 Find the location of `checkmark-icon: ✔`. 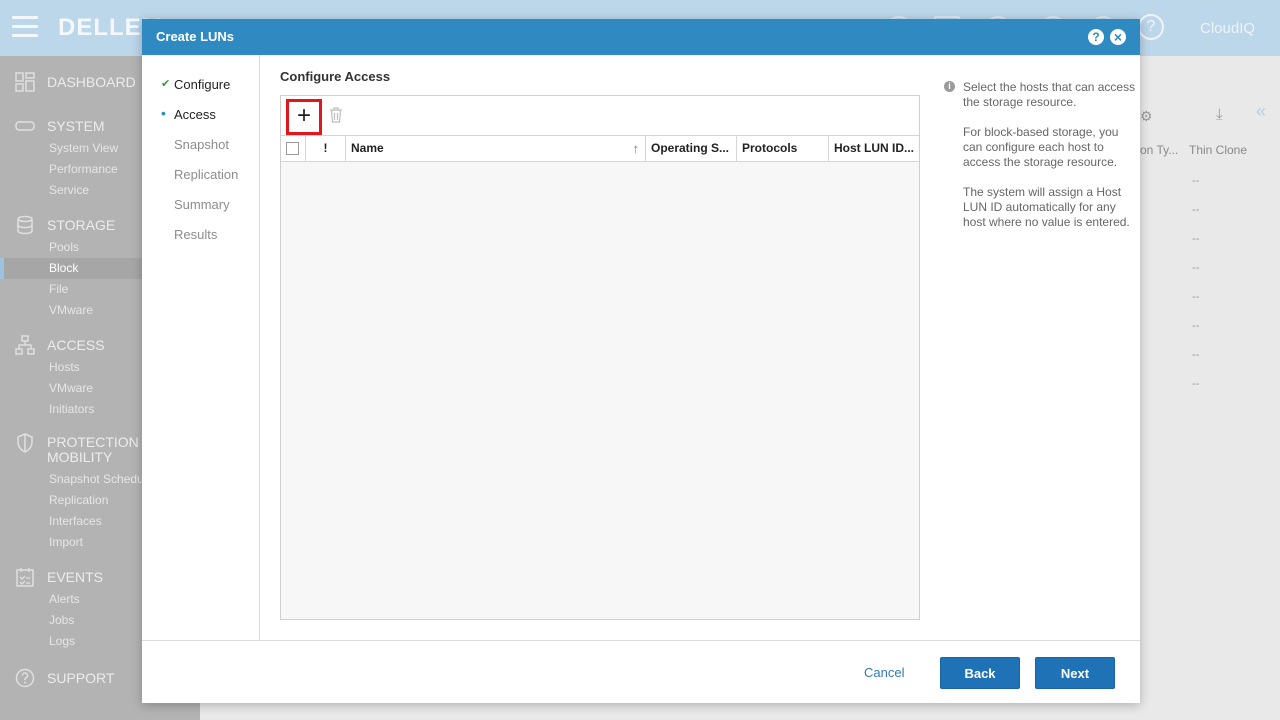

checkmark-icon: ✔ is located at coordinates (166, 84).